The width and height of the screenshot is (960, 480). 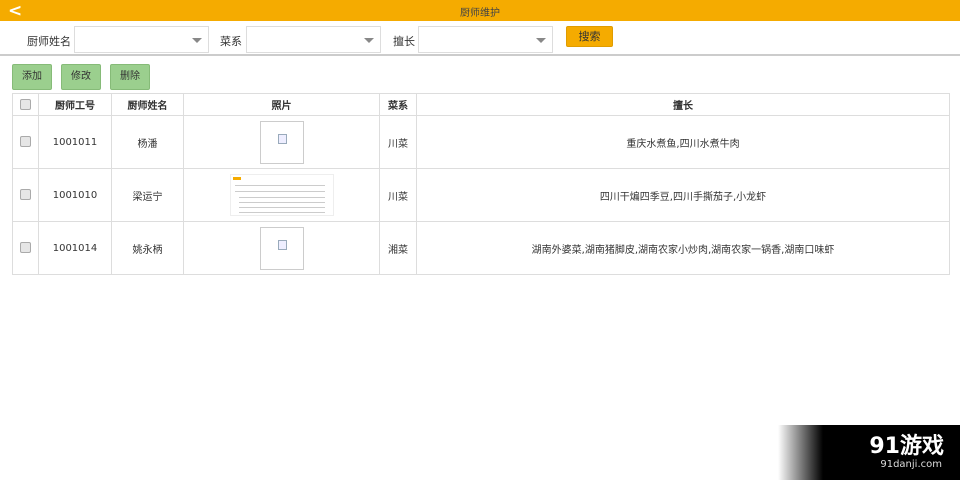 I want to click on column-header: 厨师姓名, so click(x=147, y=104).